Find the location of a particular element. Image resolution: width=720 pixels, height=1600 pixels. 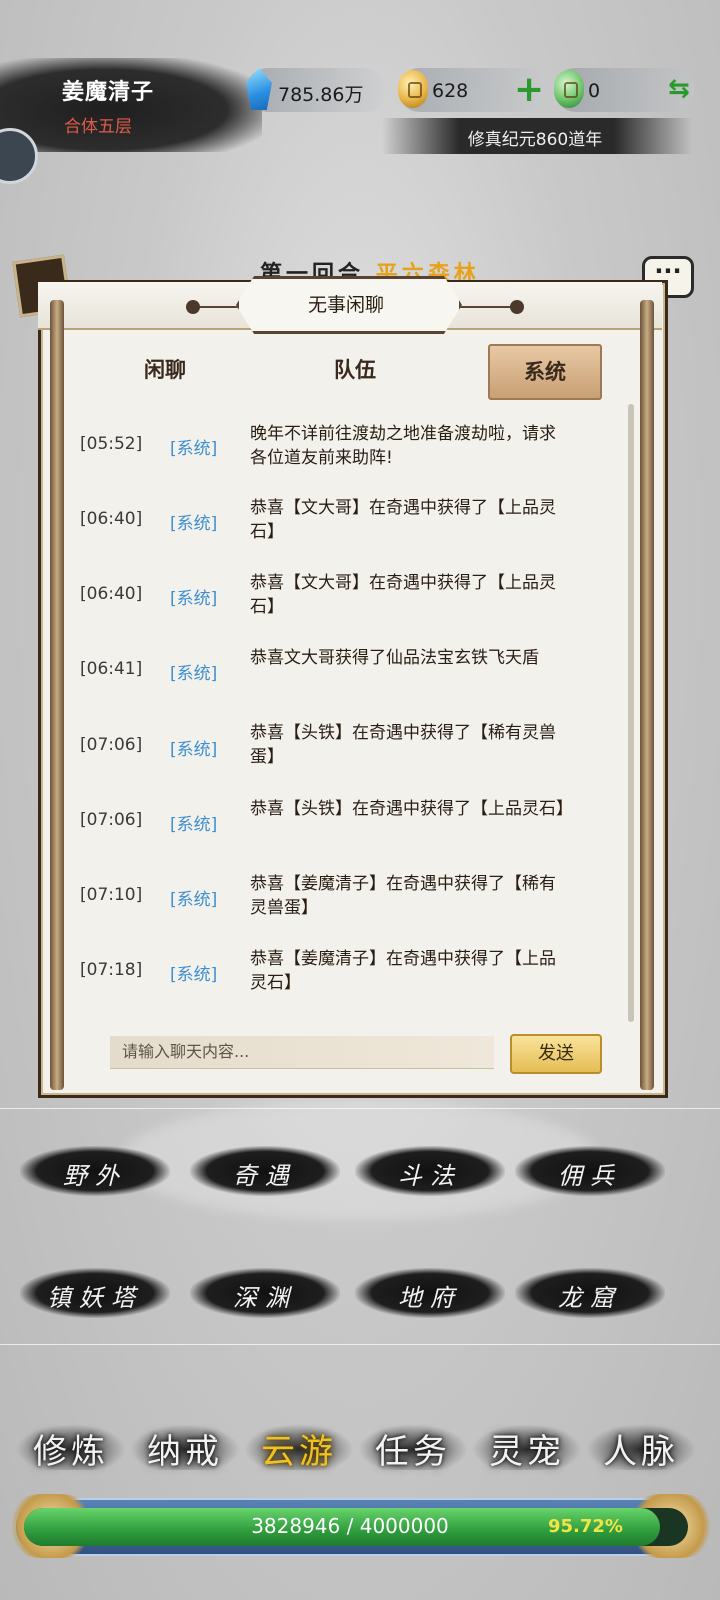

tab-system: 系统 is located at coordinates (545, 372).